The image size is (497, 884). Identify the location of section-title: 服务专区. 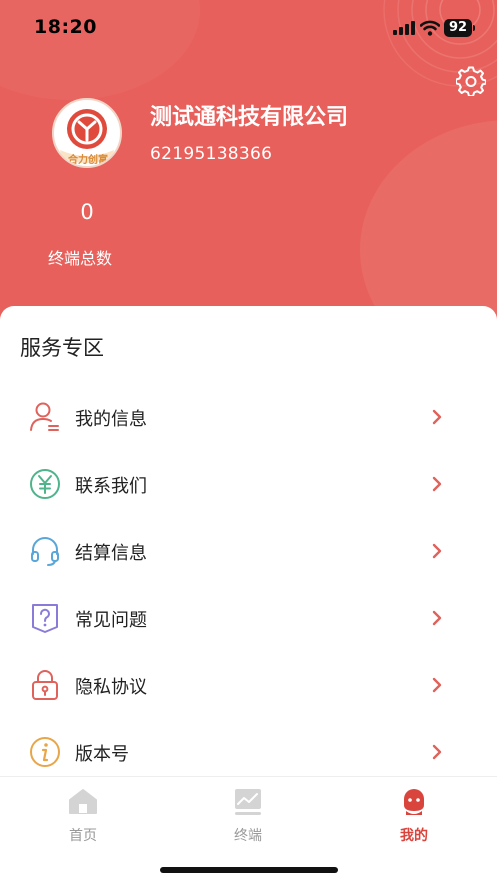
(62, 348).